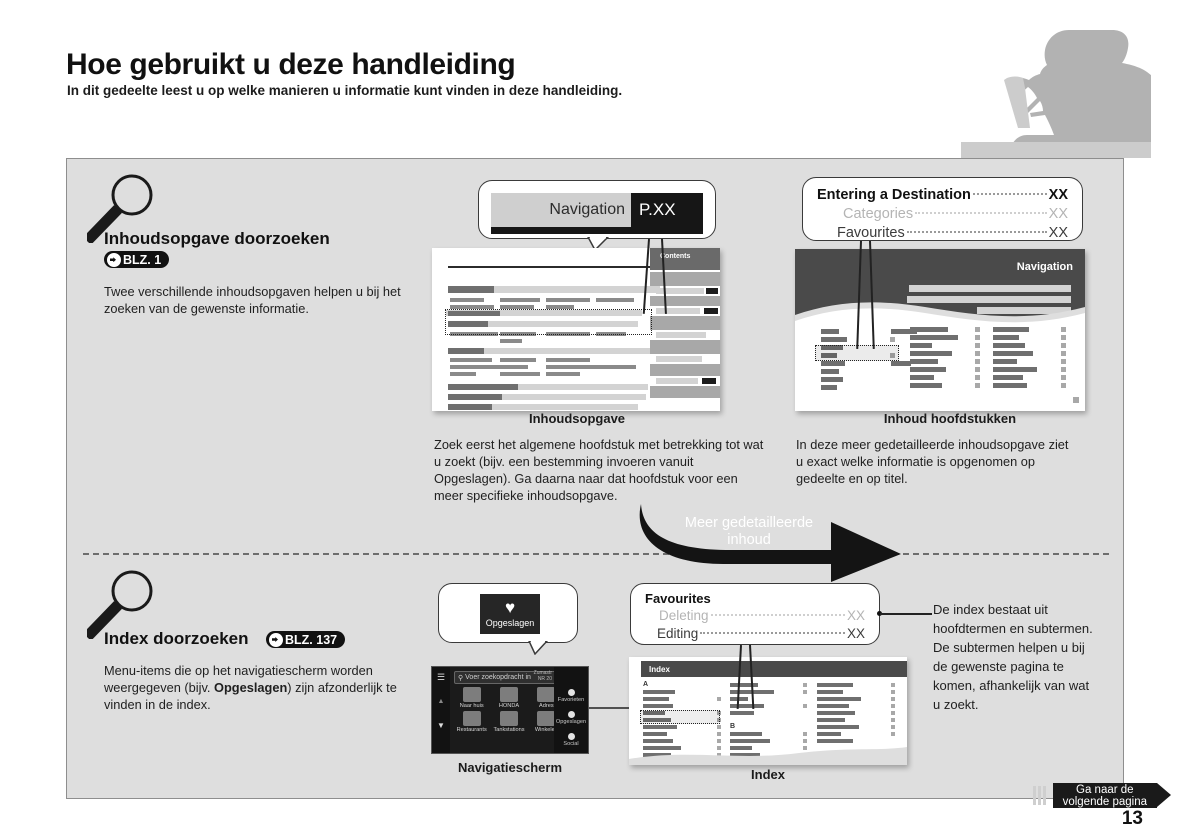 Image resolution: width=1191 pixels, height=840 pixels. What do you see at coordinates (548, 322) in the screenshot?
I see `highlight-region-toc` at bounding box center [548, 322].